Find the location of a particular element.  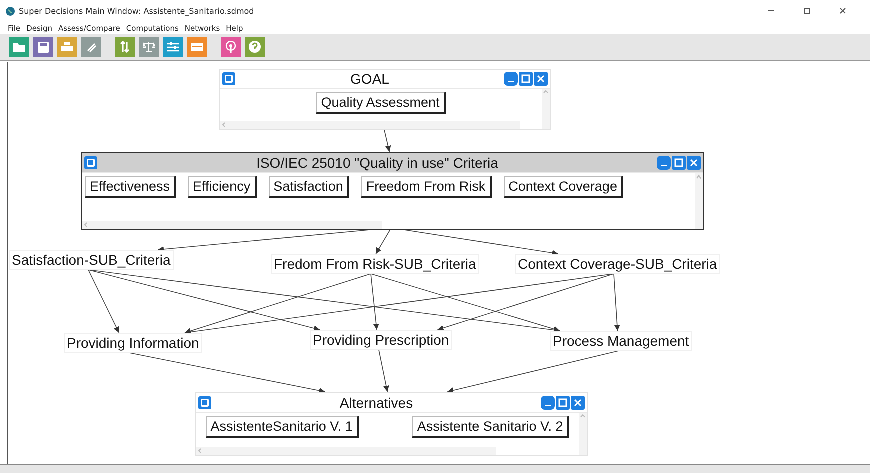

app-icon is located at coordinates (10, 11).